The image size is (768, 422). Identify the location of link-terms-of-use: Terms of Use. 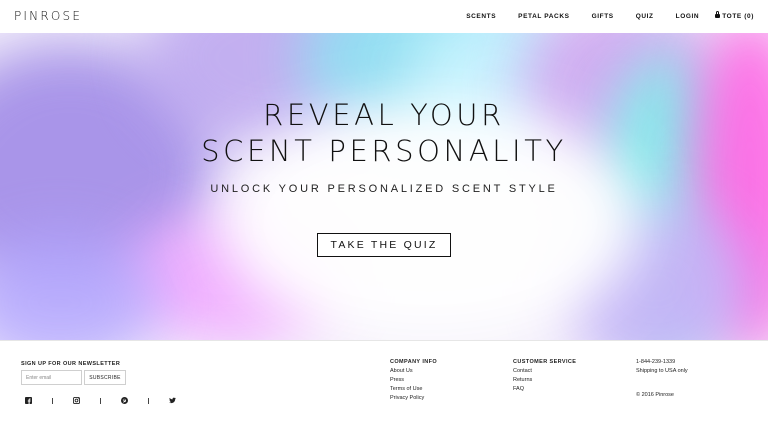
(413, 389).